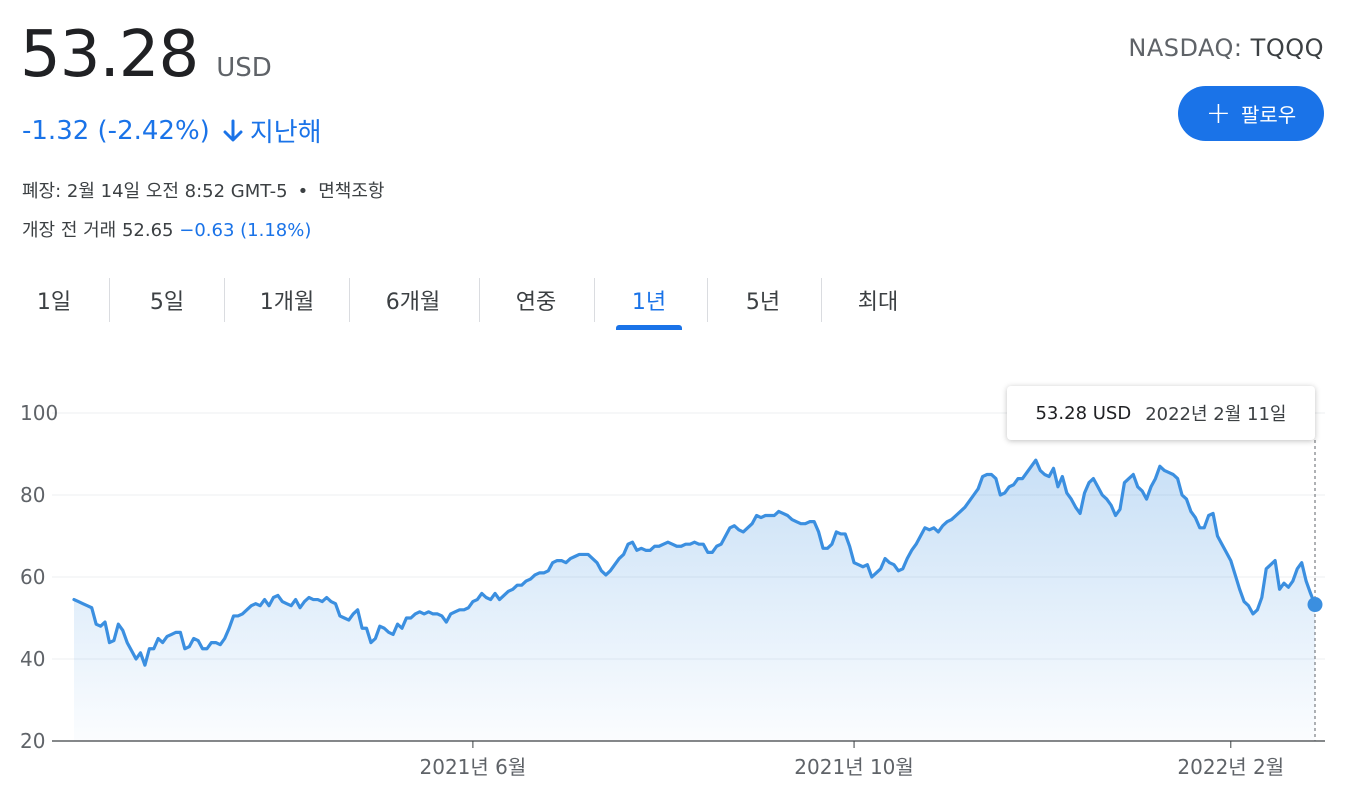 The image size is (1360, 794). Describe the element at coordinates (1083, 413) in the screenshot. I see `tooltip-value: 53.28 USD` at that location.